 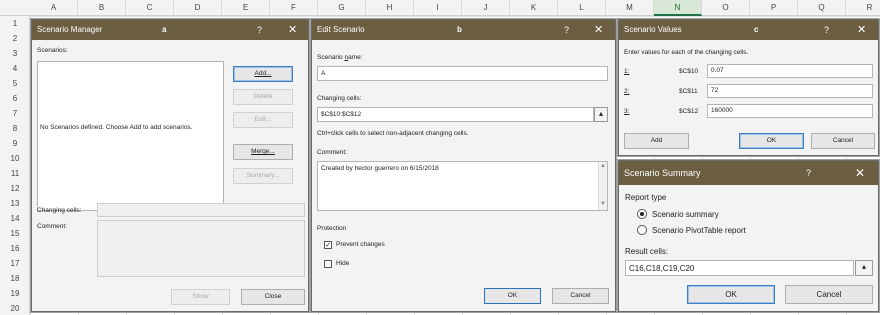 I want to click on show-button-label: Show, so click(x=200, y=296).